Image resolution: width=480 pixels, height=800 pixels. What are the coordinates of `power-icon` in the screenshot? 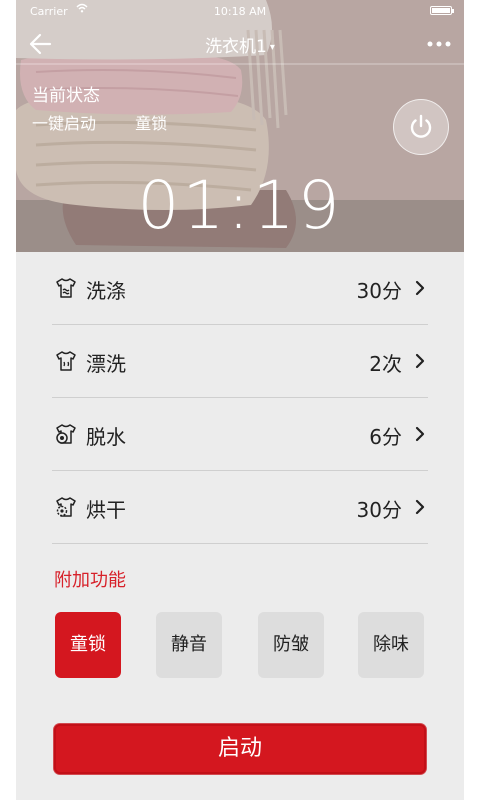 It's located at (421, 126).